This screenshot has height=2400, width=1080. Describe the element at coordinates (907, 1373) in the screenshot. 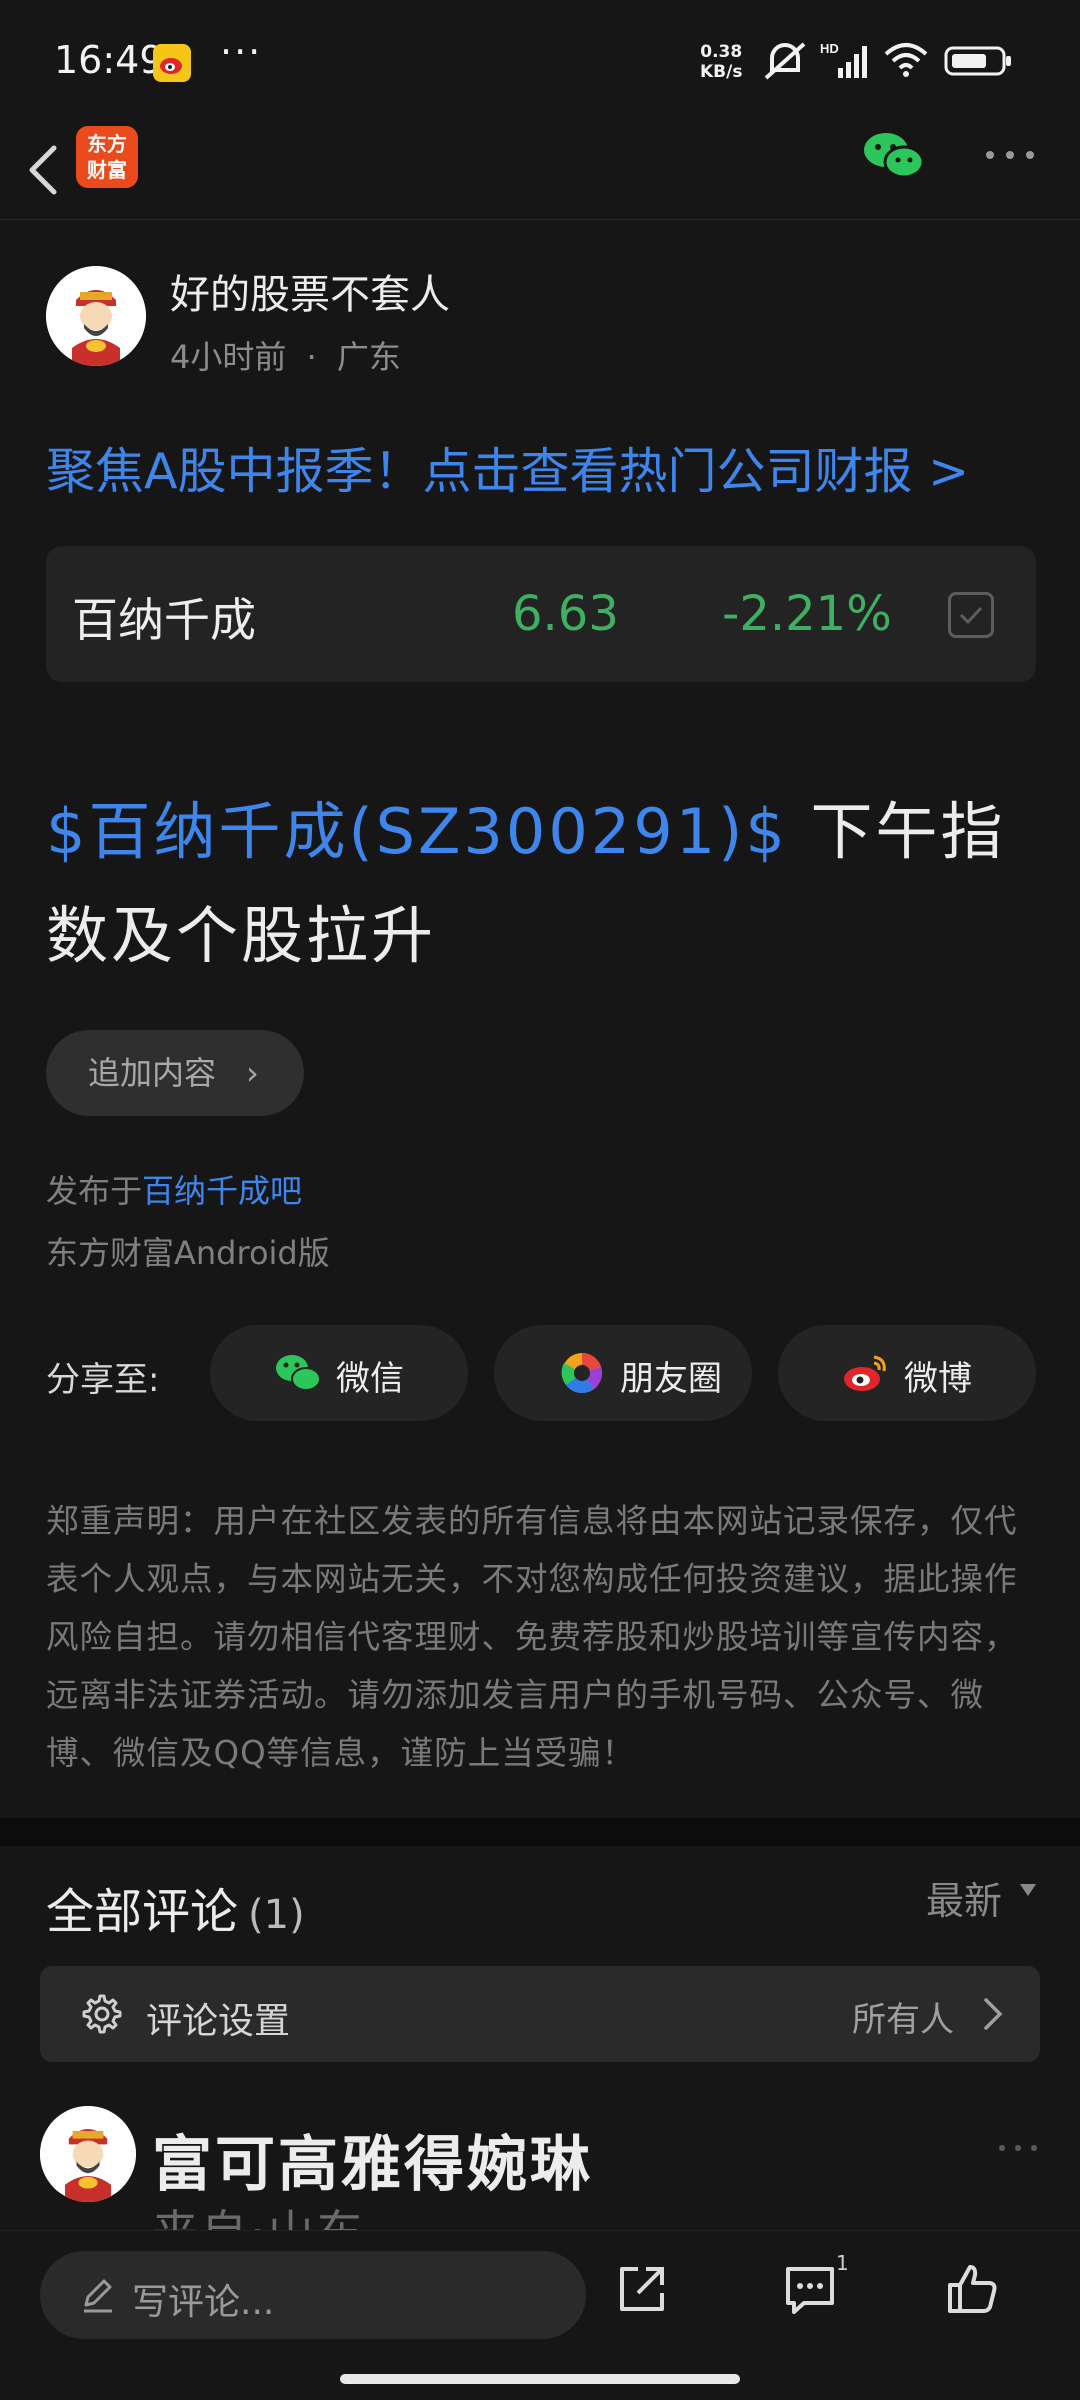

I see `share-weibo-button: 微博` at that location.